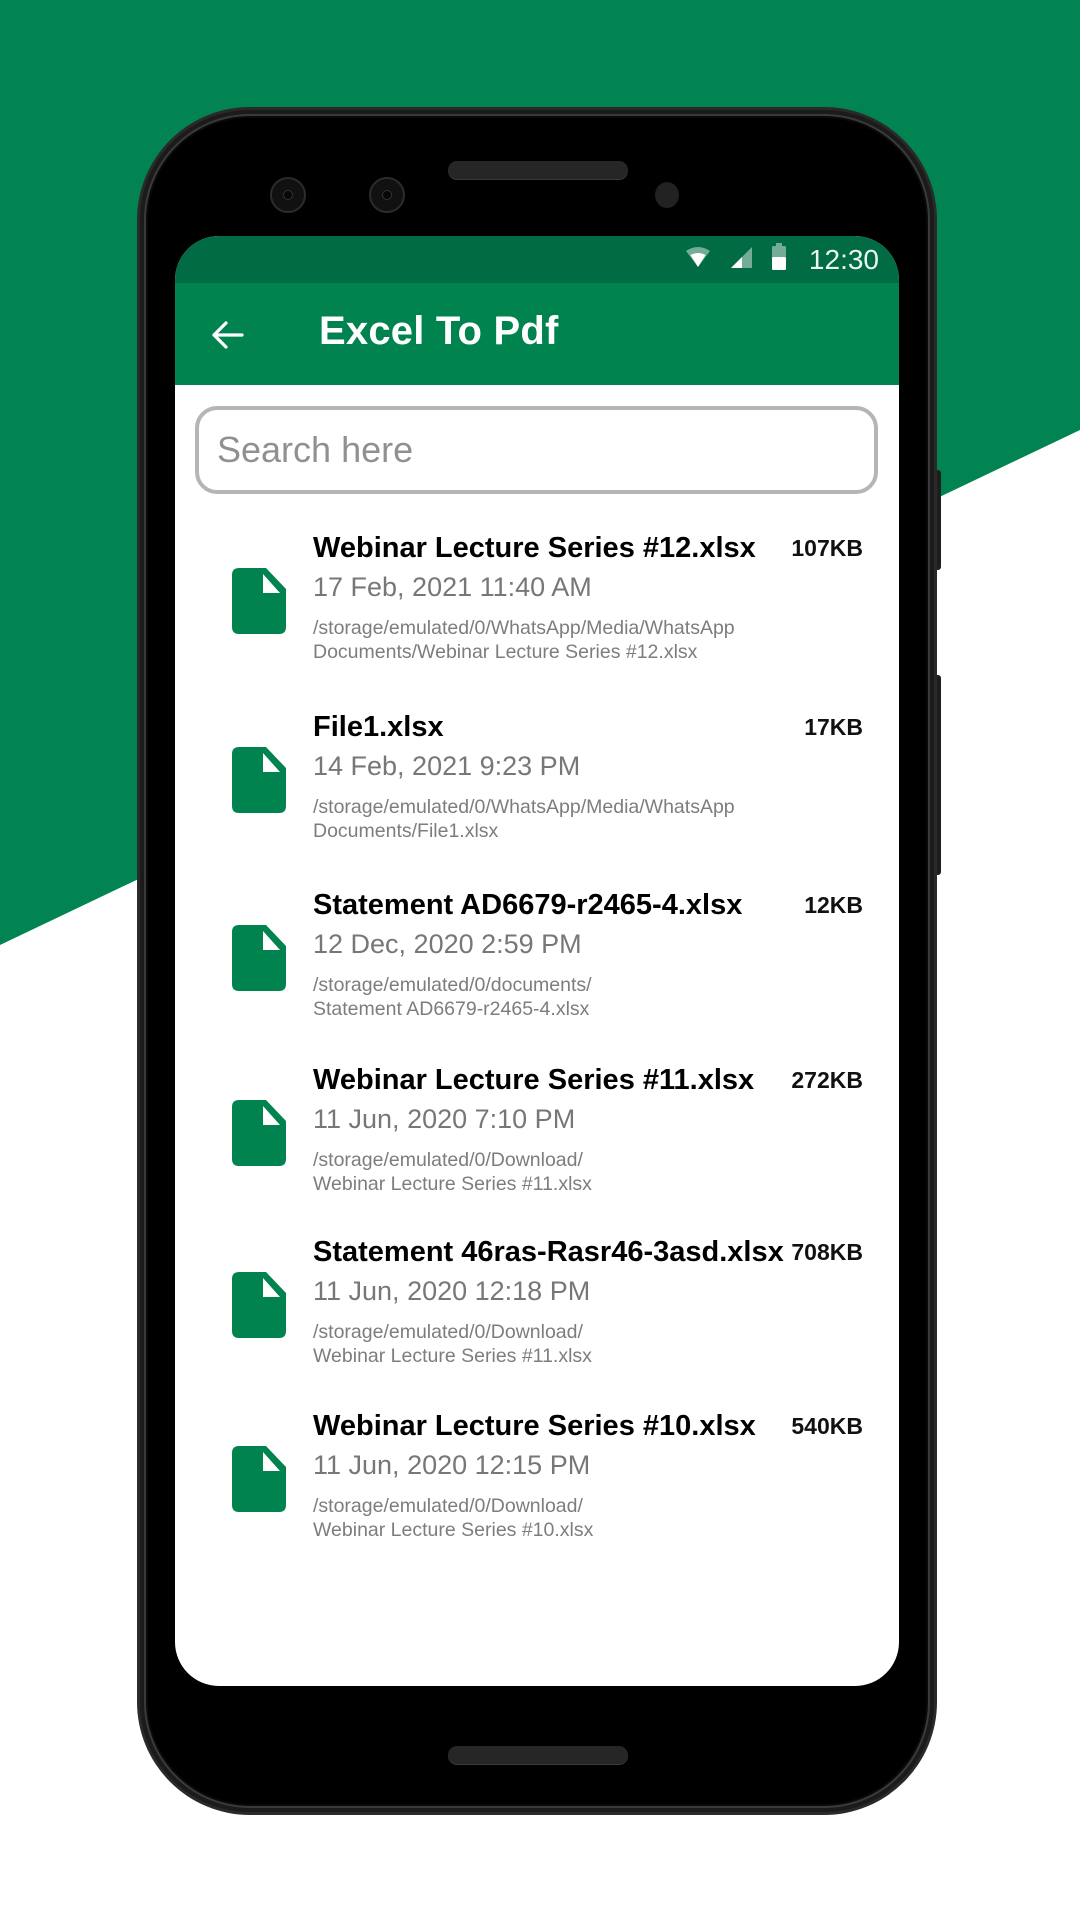  What do you see at coordinates (937, 775) in the screenshot?
I see `phone-volume-button` at bounding box center [937, 775].